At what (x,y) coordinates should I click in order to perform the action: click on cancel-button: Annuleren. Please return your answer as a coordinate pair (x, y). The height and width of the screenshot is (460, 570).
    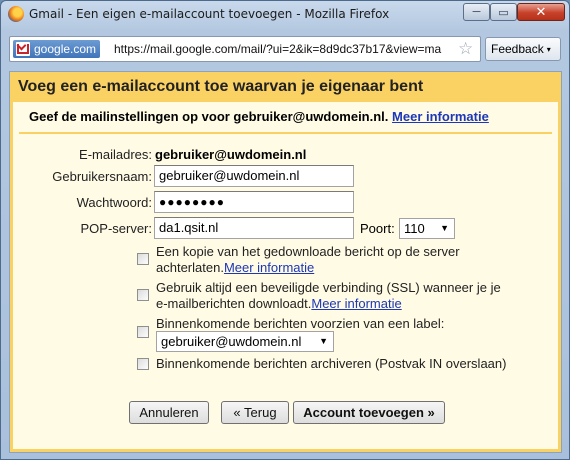
    Looking at the image, I should click on (169, 412).